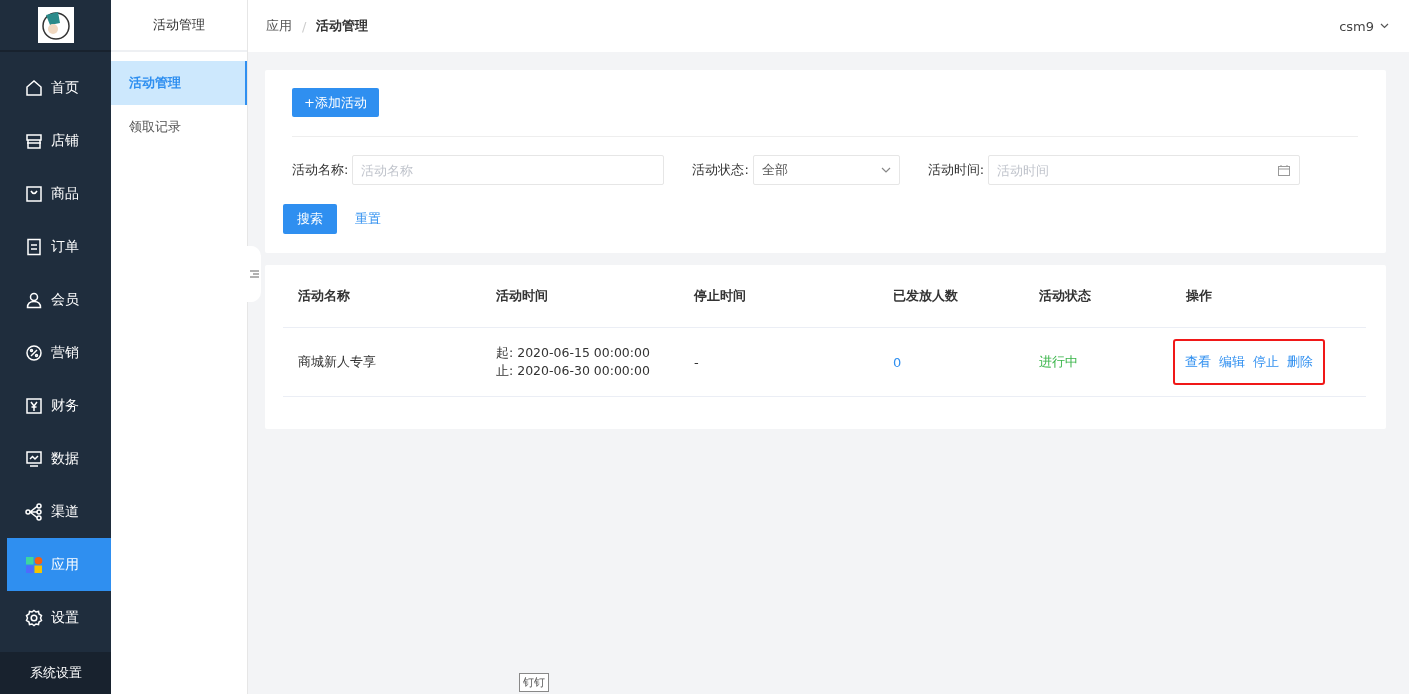 The height and width of the screenshot is (694, 1409). I want to click on nav-item: 数据, so click(59, 458).